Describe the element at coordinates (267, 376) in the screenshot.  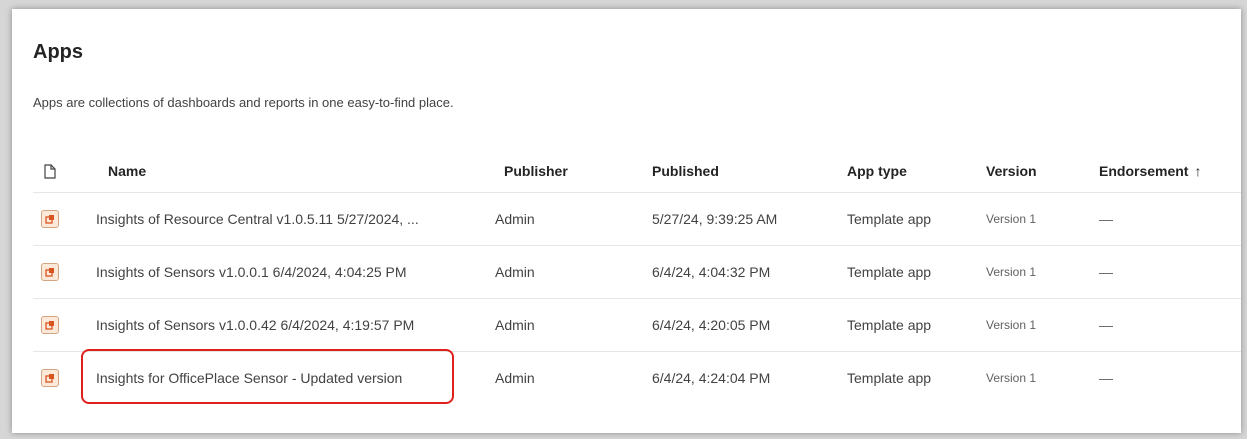
I see `highlight-box` at that location.